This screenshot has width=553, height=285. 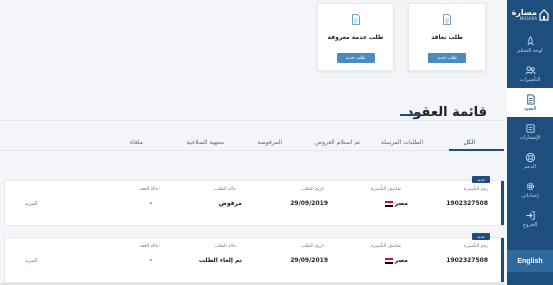 I want to click on sidebar-item-label: لوحة التحكم, so click(x=530, y=50).